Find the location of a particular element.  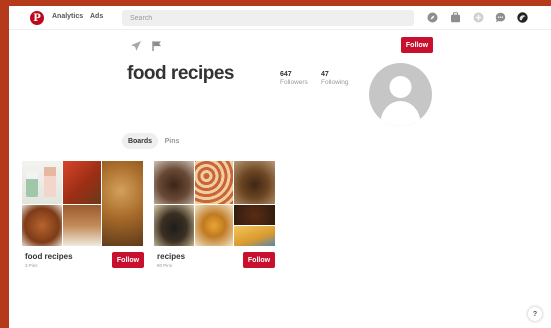

followers-count: 647 is located at coordinates (286, 74).